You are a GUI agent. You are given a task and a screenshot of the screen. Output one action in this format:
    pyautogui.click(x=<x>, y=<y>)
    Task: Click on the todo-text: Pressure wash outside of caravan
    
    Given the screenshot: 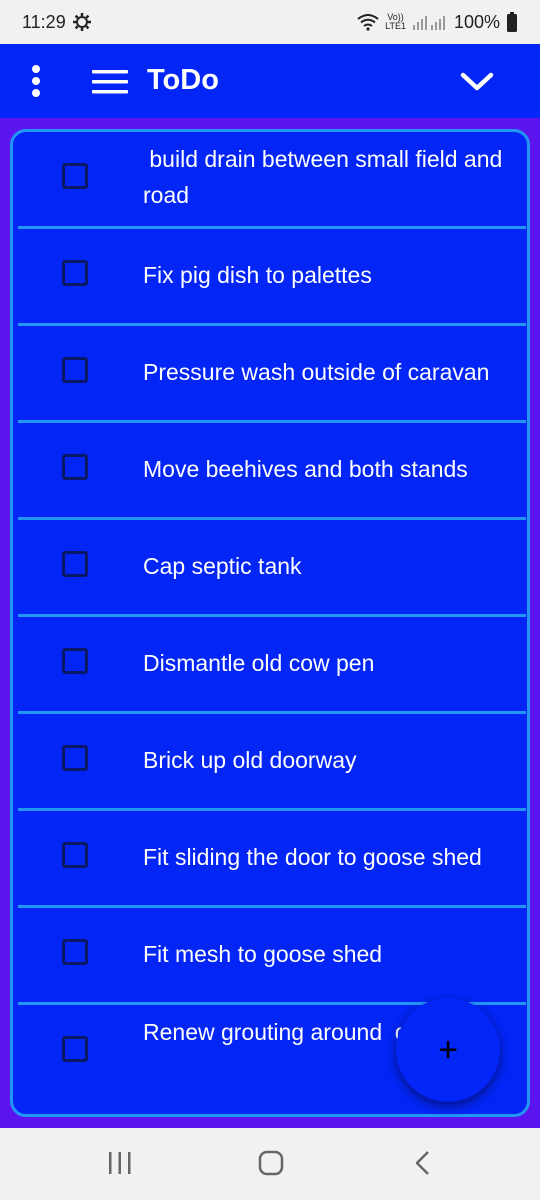 What is the action you would take?
    pyautogui.click(x=316, y=372)
    